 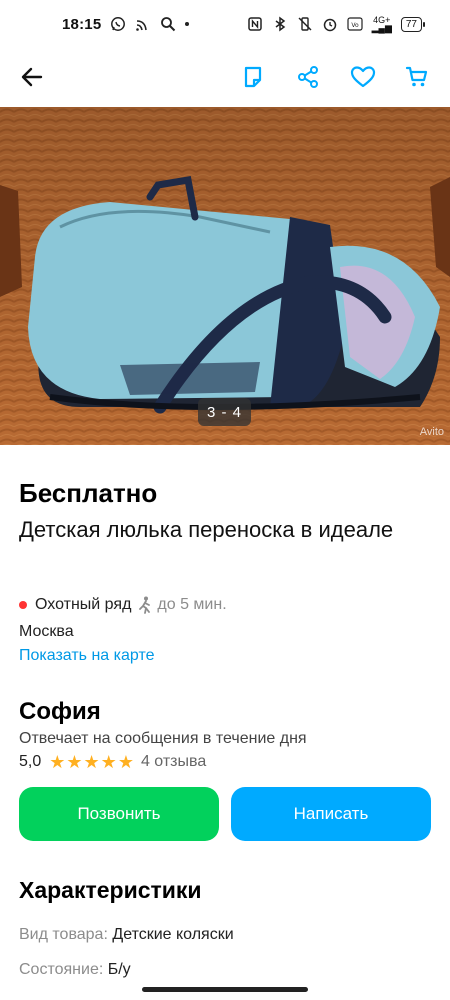 What do you see at coordinates (61, 969) in the screenshot?
I see `spec-key: Состояние:` at bounding box center [61, 969].